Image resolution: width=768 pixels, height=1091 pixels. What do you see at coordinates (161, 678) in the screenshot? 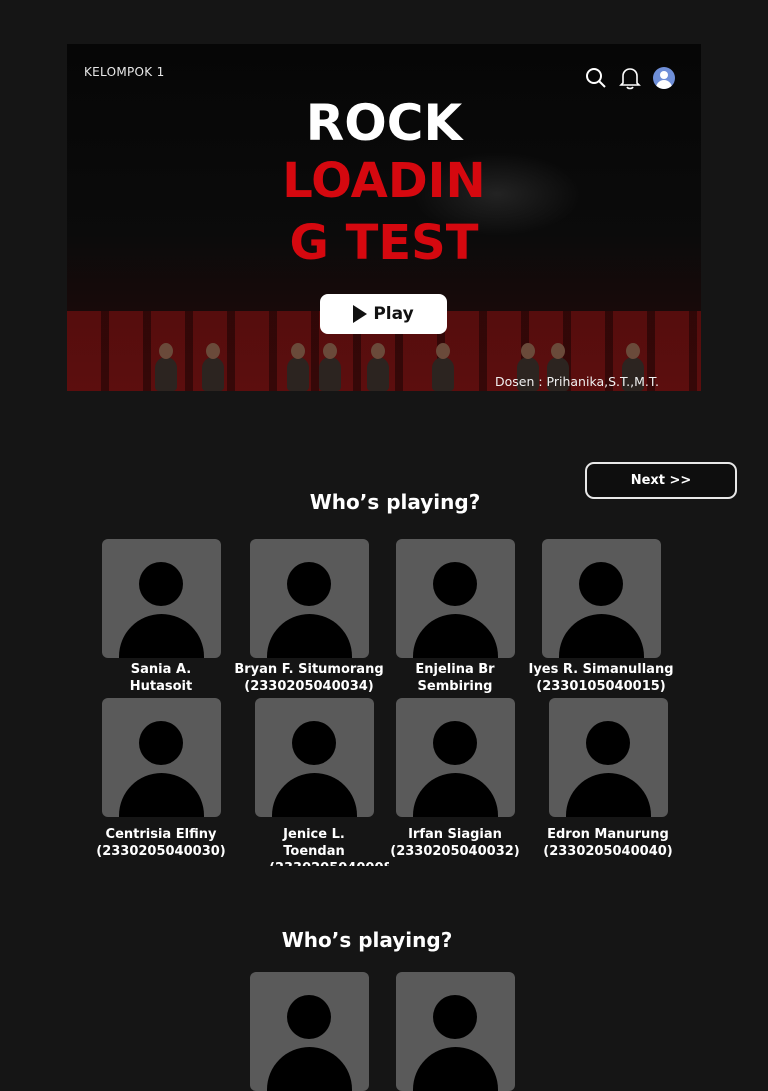
I see `player-name: Sania A. Hutasoit` at bounding box center [161, 678].